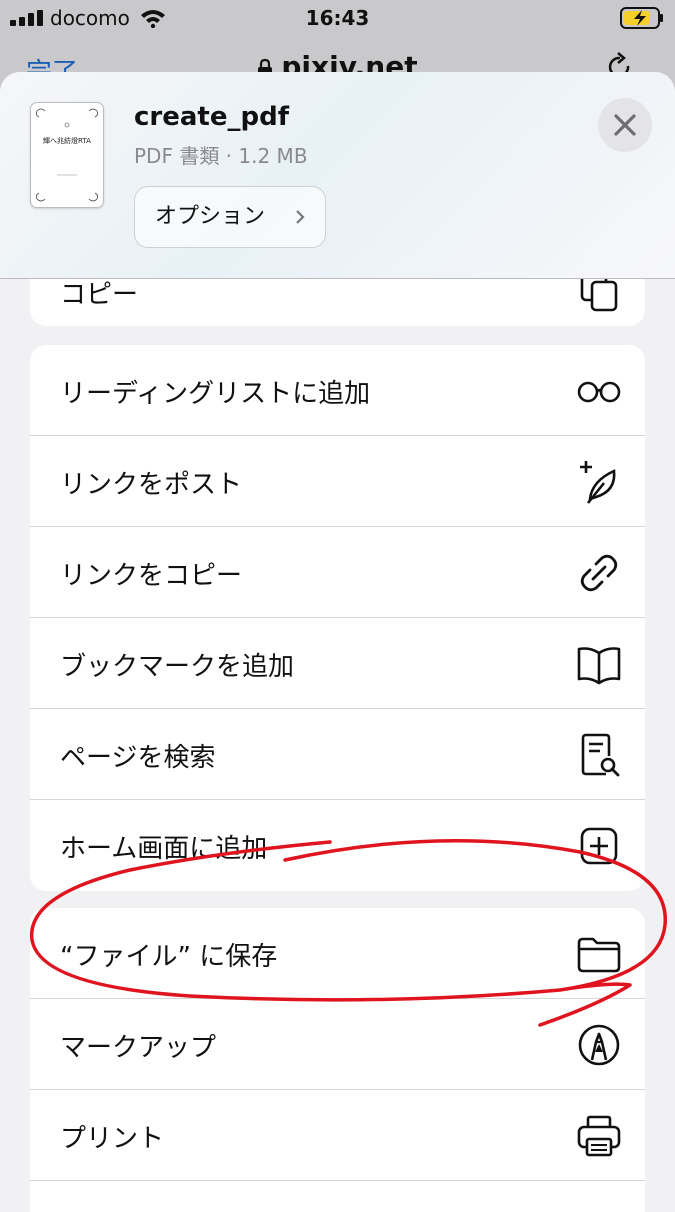  I want to click on action-label: リンクをポスト, so click(151, 485).